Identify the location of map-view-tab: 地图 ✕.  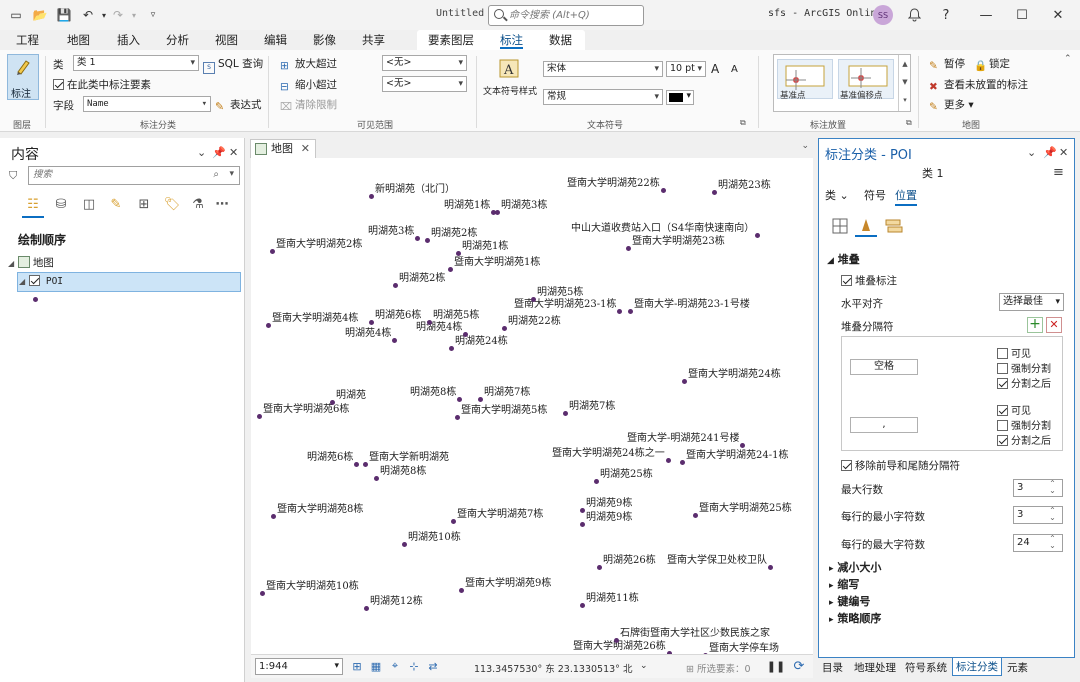
(283, 148).